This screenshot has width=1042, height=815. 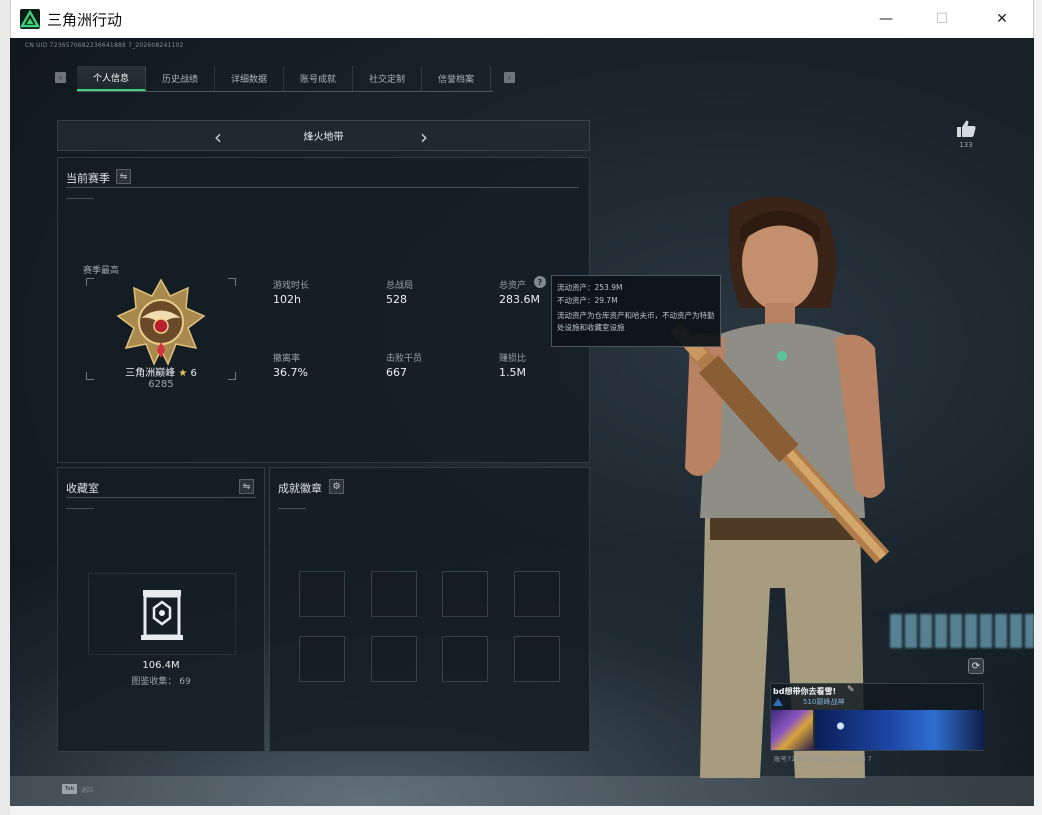 I want to click on tab-reputation: 信誉档案, so click(x=456, y=78).